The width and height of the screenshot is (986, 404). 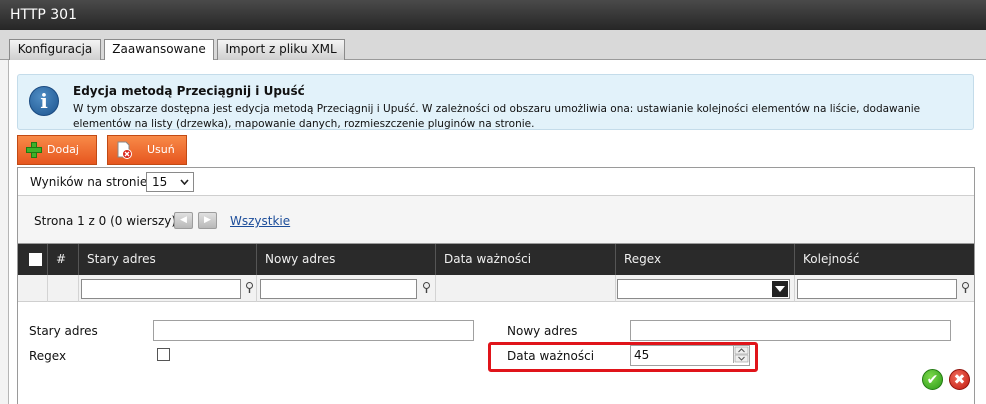 I want to click on pagination-bar: Strona 1 z 0 (0 wierszy) ◀ ▶ Wszystkie, so click(x=496, y=220).